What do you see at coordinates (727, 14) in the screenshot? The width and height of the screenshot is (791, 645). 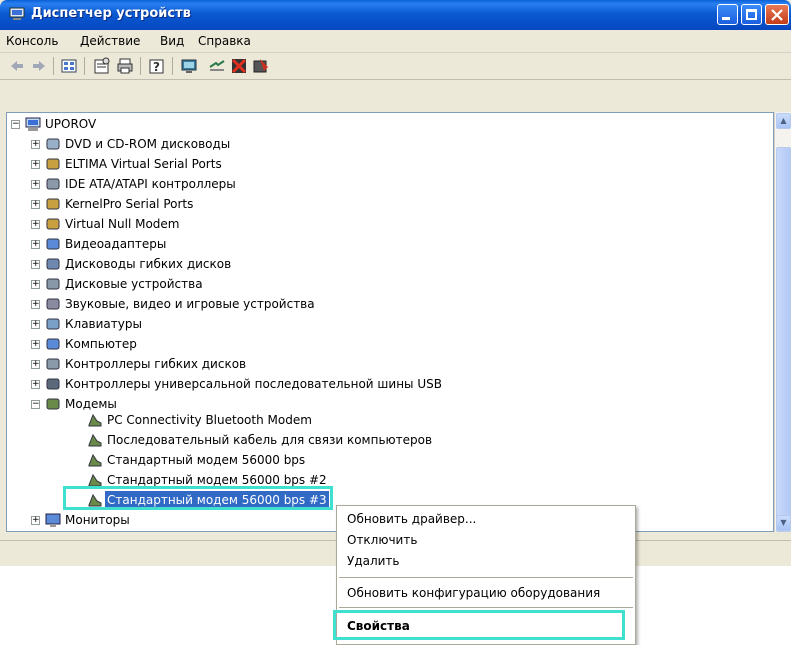 I see `minimize-button` at bounding box center [727, 14].